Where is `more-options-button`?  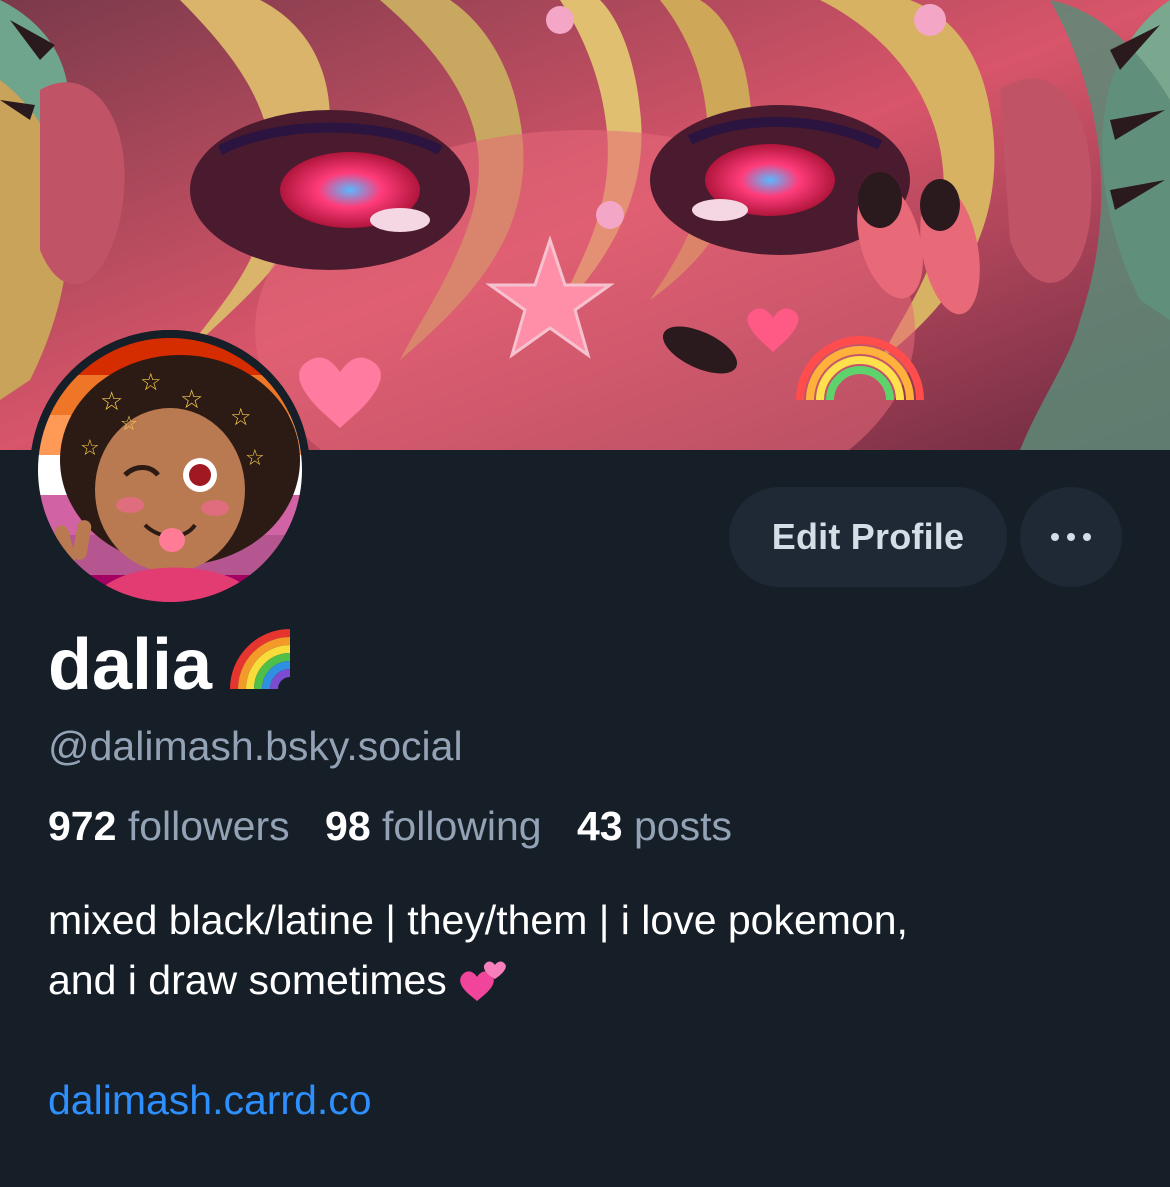 more-options-button is located at coordinates (1071, 537).